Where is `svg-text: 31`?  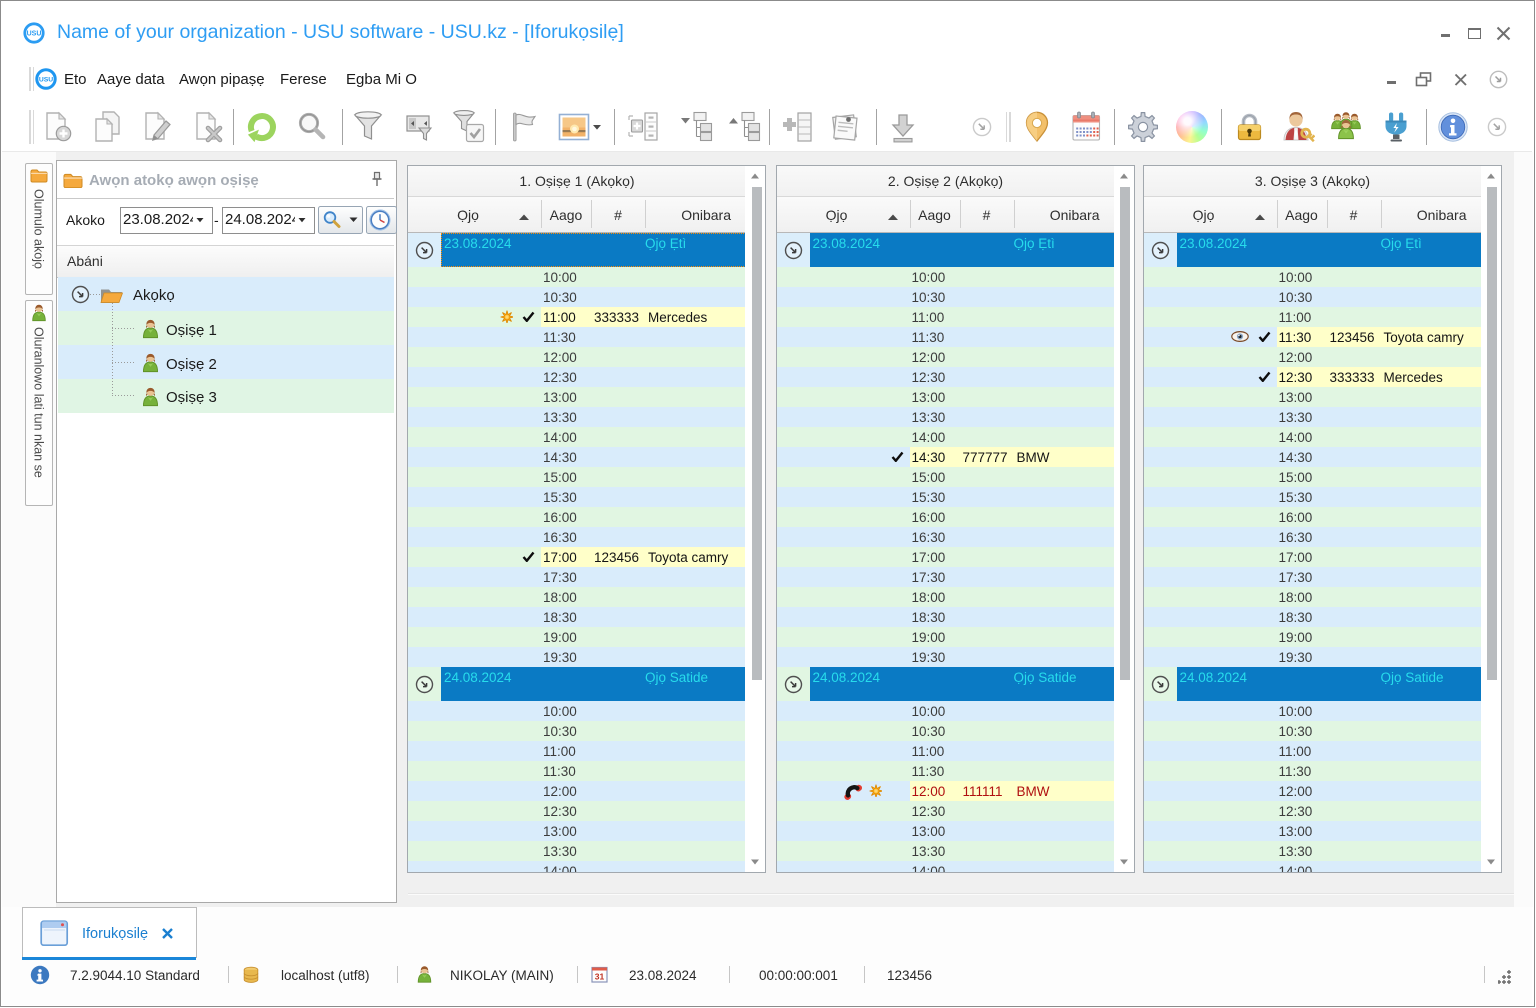 svg-text: 31 is located at coordinates (600, 977).